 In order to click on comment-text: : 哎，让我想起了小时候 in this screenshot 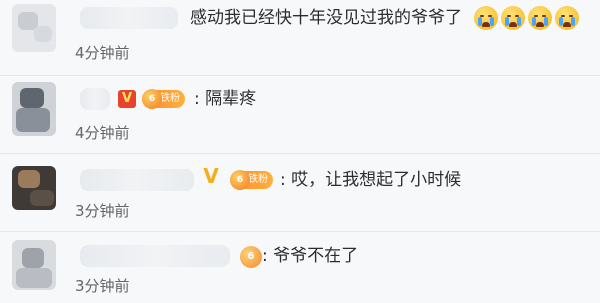, I will do `click(371, 180)`.